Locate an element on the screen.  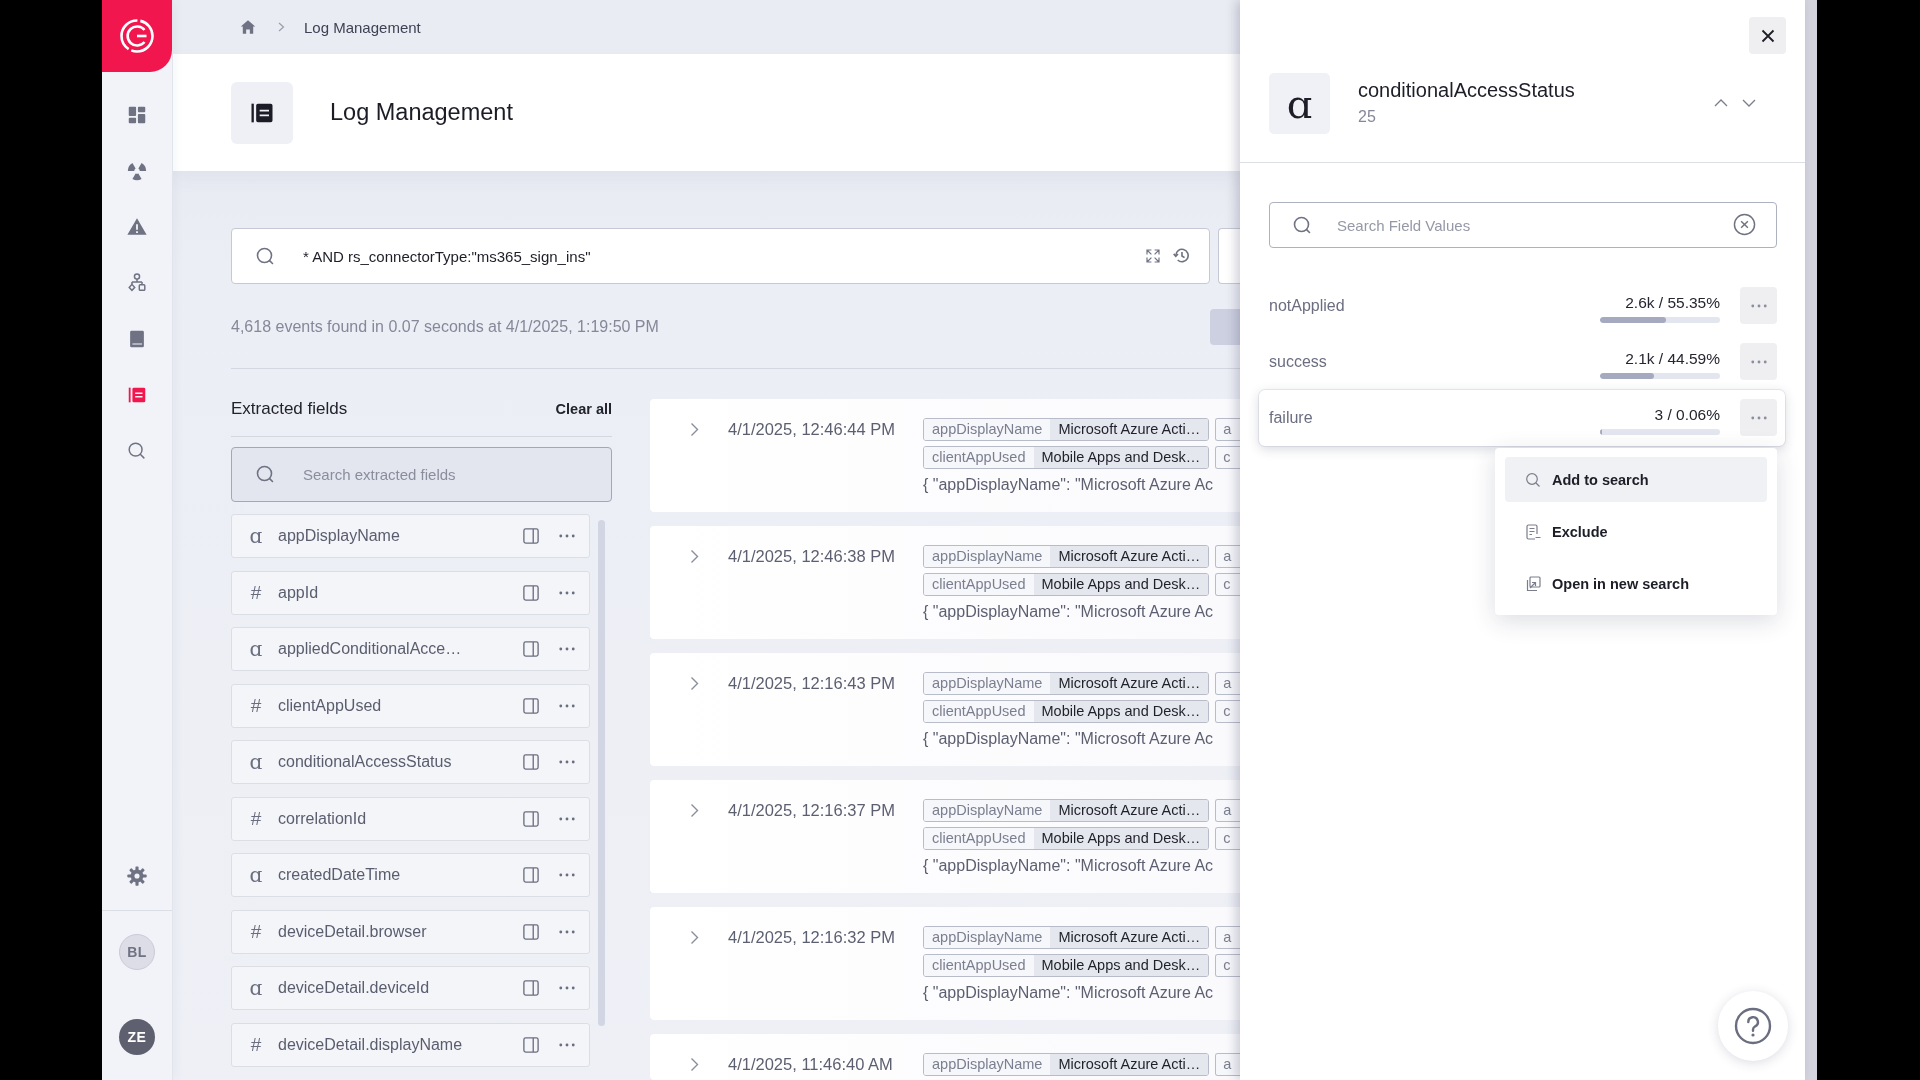
field-item: # correlationId is located at coordinates (410, 818).